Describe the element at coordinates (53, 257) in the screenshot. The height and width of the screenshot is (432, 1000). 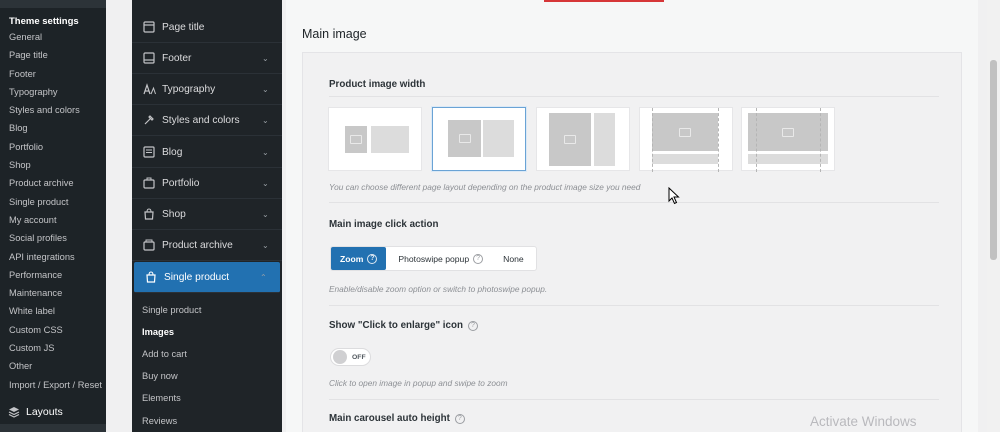
I see `sidebar-item-api-integrations: API integrations` at that location.